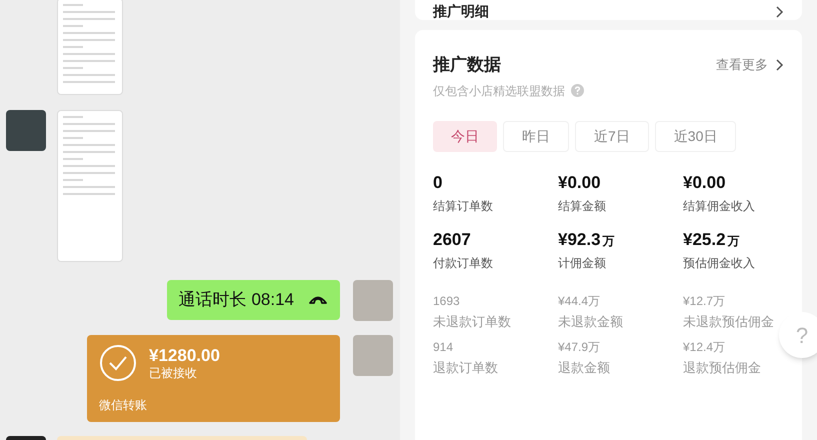 Image resolution: width=817 pixels, height=440 pixels. I want to click on call-duration-text: 通话时长 08:14, so click(236, 300).